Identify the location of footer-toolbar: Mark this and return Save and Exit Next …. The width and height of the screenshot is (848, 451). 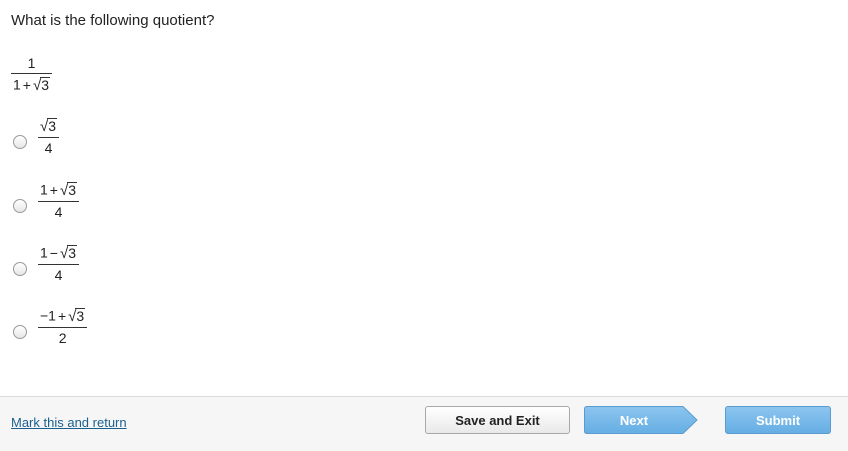
(424, 423).